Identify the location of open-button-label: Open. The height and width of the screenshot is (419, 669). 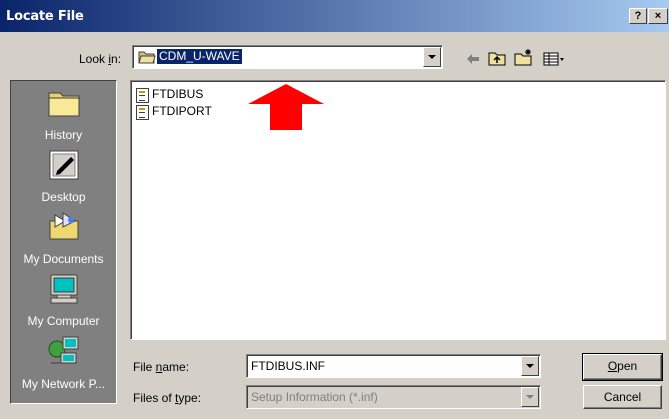
(622, 366).